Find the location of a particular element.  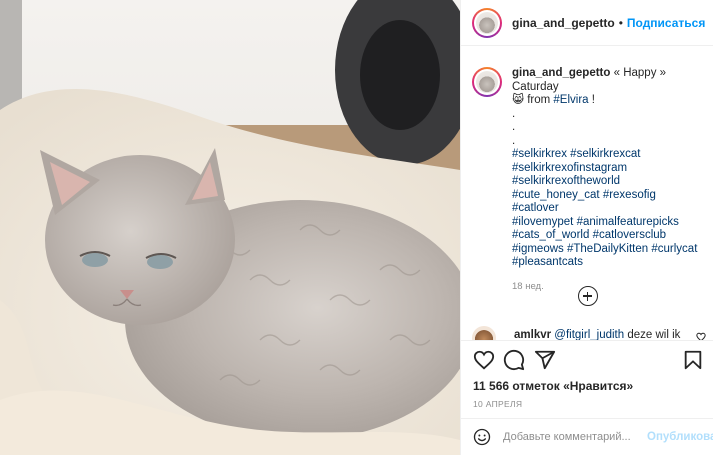

hashtag-link: #ilovemypet is located at coordinates (542, 222).